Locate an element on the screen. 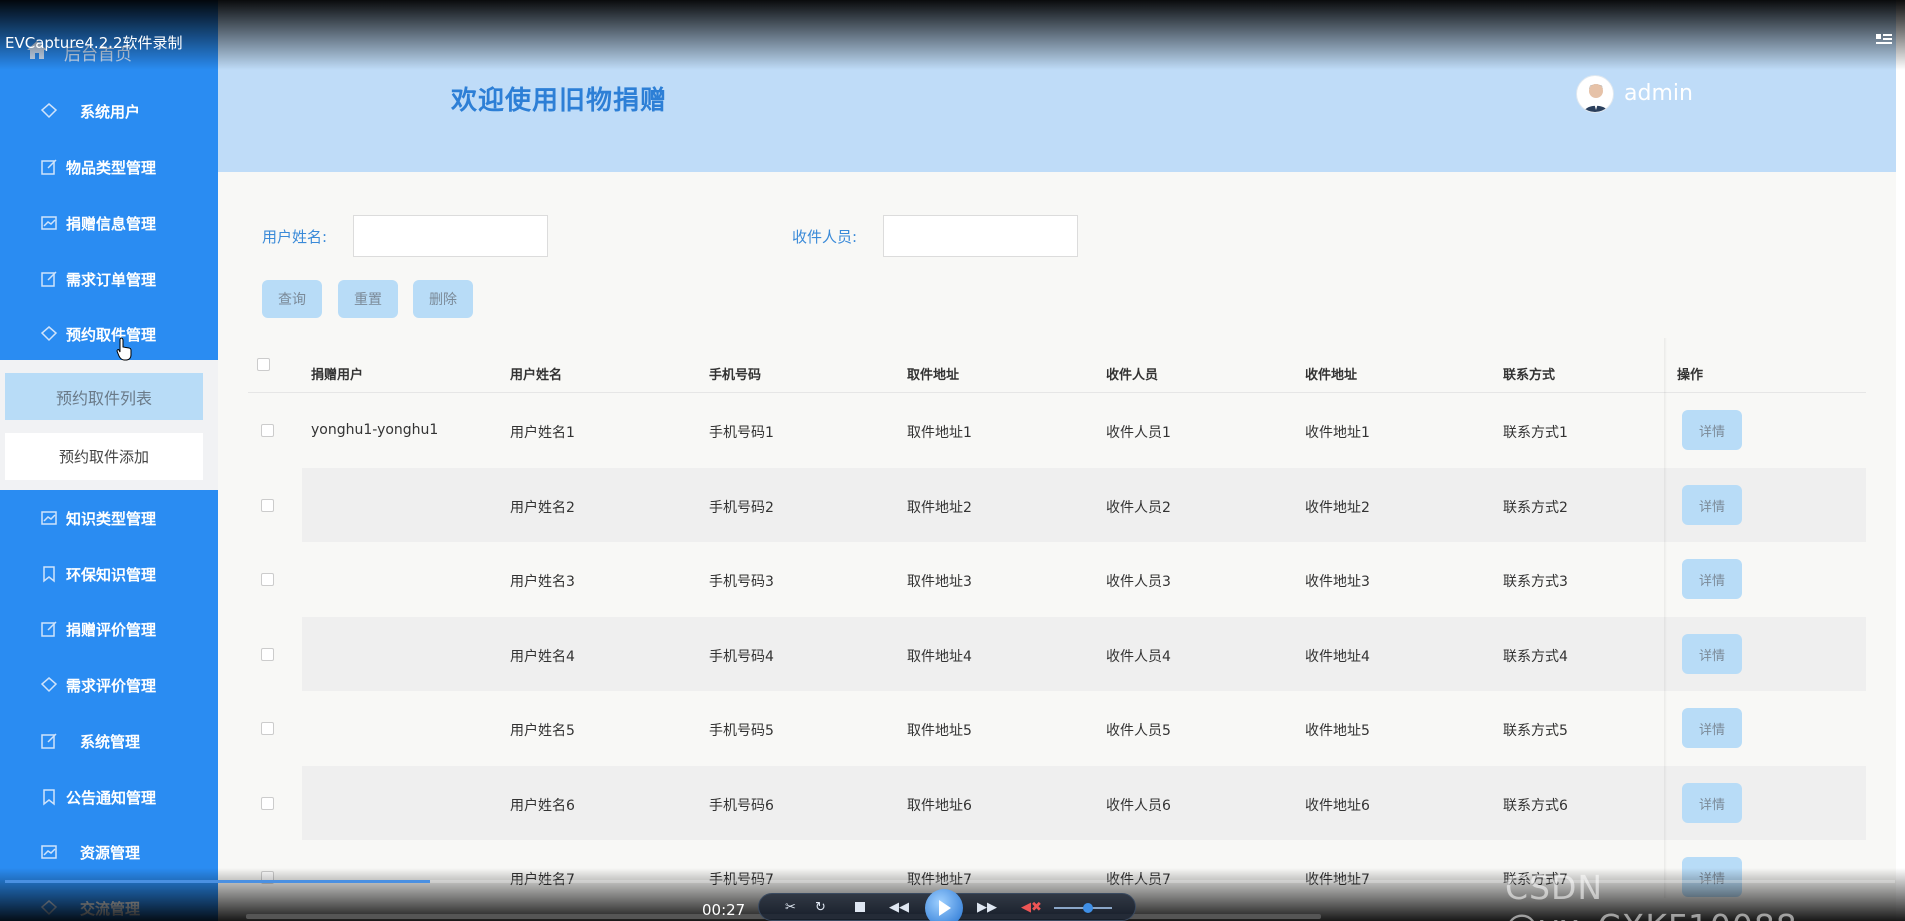 Image resolution: width=1905 pixels, height=921 pixels. username: admin is located at coordinates (1658, 93).